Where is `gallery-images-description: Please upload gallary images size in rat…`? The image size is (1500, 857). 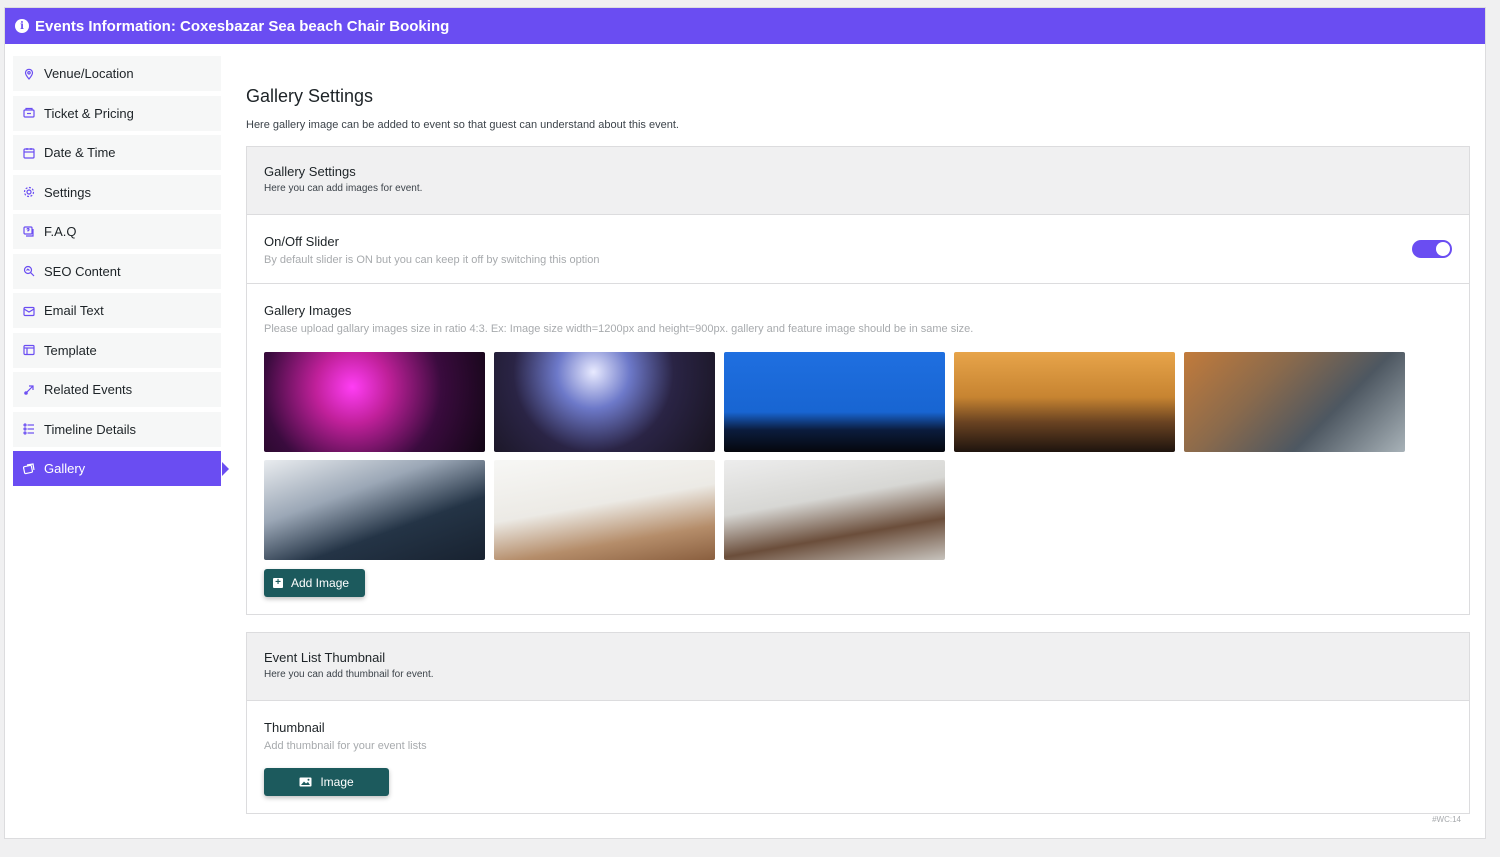
gallery-images-description: Please upload gallary images size in rat… is located at coordinates (619, 329).